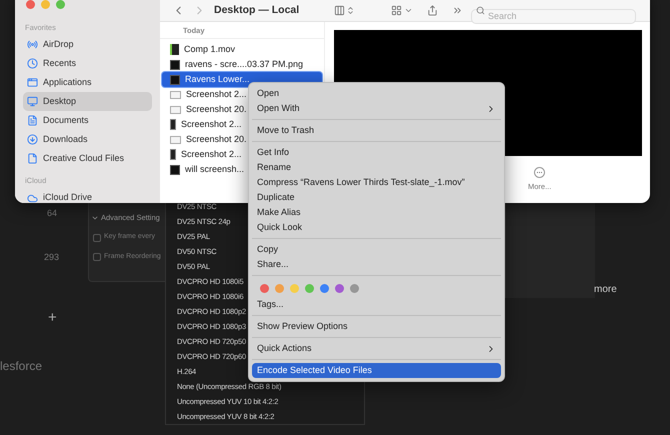 Image resolution: width=670 pixels, height=435 pixels. Describe the element at coordinates (376, 167) in the screenshot. I see `menu-item: Rename` at that location.